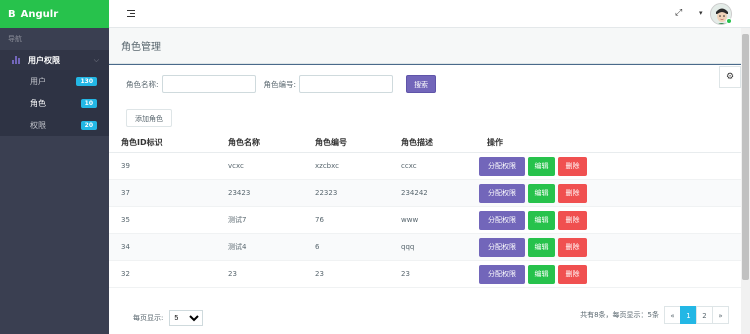 Image resolution: width=750 pixels, height=334 pixels. I want to click on sidebar-submenu: 用户 130 角色 10 权限 20, so click(54, 103).